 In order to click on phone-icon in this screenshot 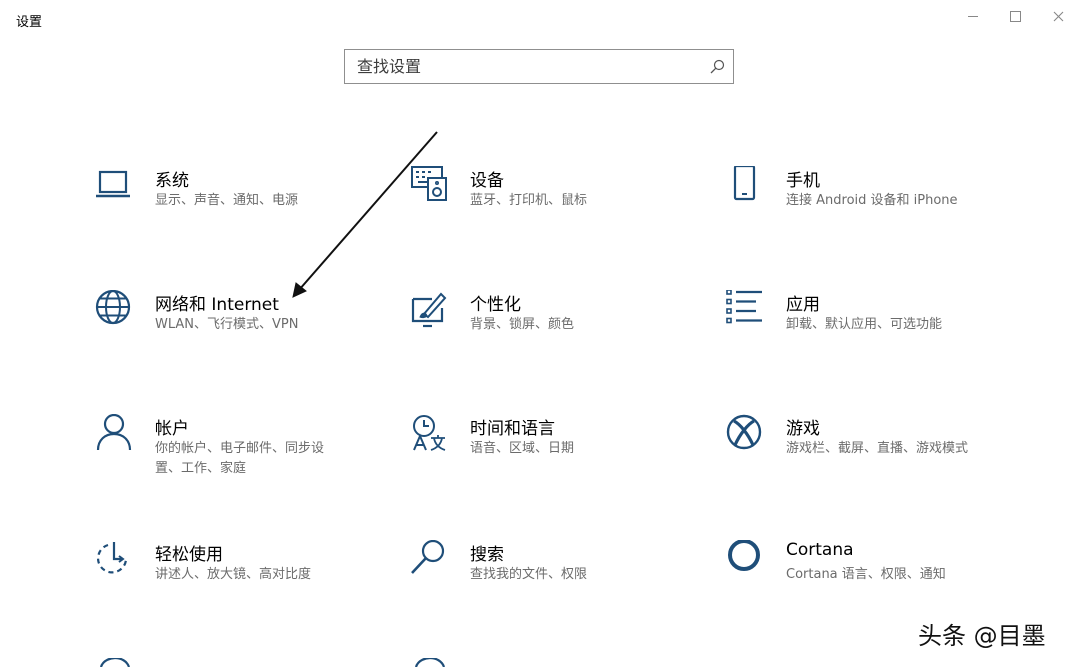, I will do `click(744, 183)`.